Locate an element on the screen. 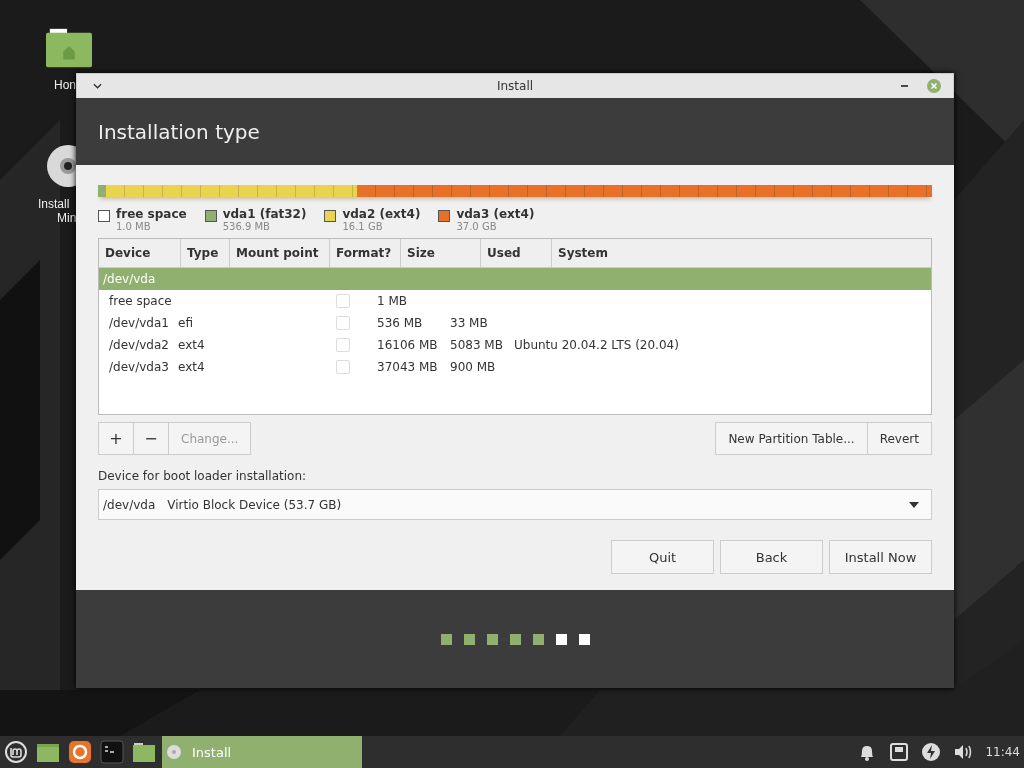 Image resolution: width=1024 pixels, height=768 pixels. terminal-icon is located at coordinates (112, 752).